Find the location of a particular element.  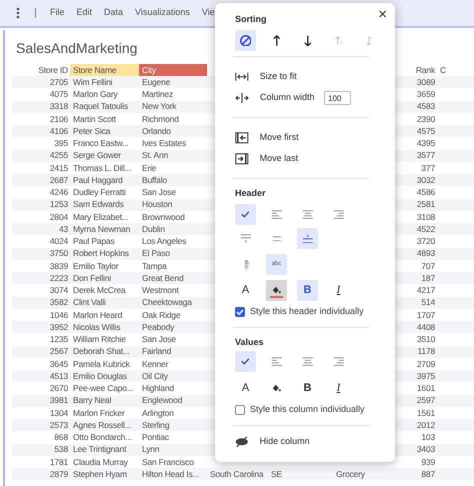

table-cell-text: 939 is located at coordinates (428, 462).